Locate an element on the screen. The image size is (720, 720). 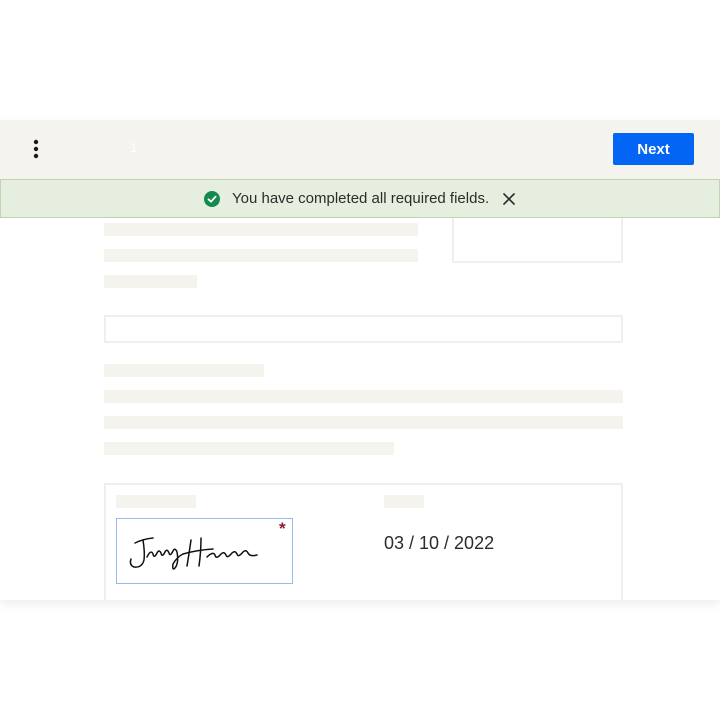
signature-field is located at coordinates (204, 551).